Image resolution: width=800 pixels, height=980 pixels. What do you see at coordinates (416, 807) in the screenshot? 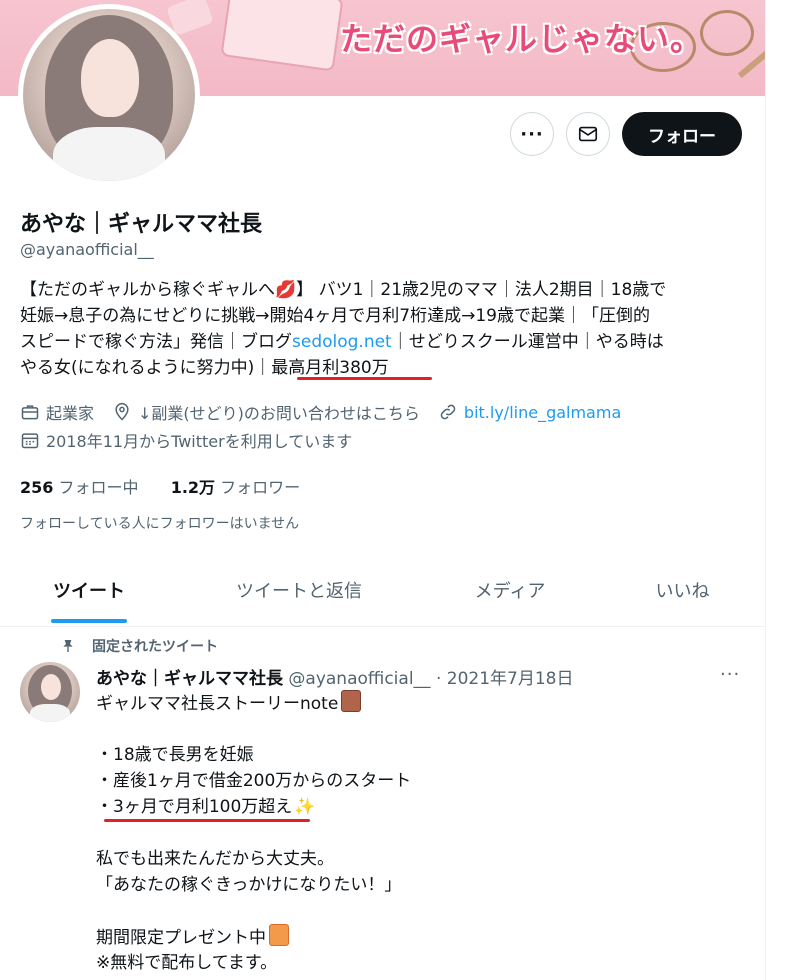
I see `tweet-line: ・3ヶ月で月利100万超え ✨` at bounding box center [416, 807].